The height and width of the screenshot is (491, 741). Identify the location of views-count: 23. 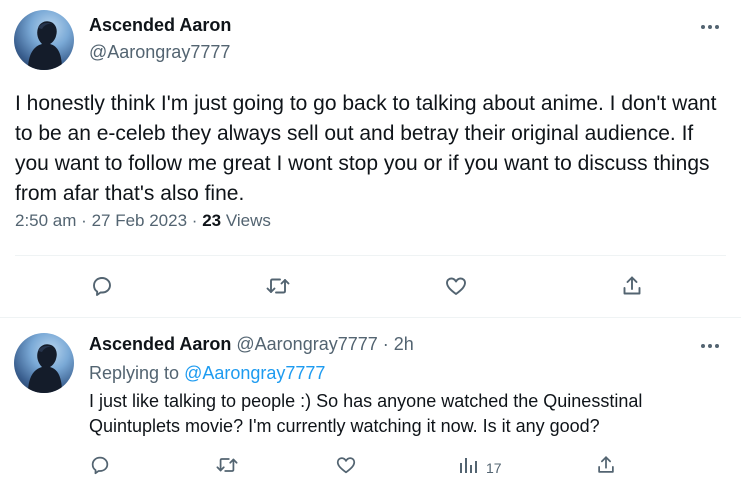
(212, 220).